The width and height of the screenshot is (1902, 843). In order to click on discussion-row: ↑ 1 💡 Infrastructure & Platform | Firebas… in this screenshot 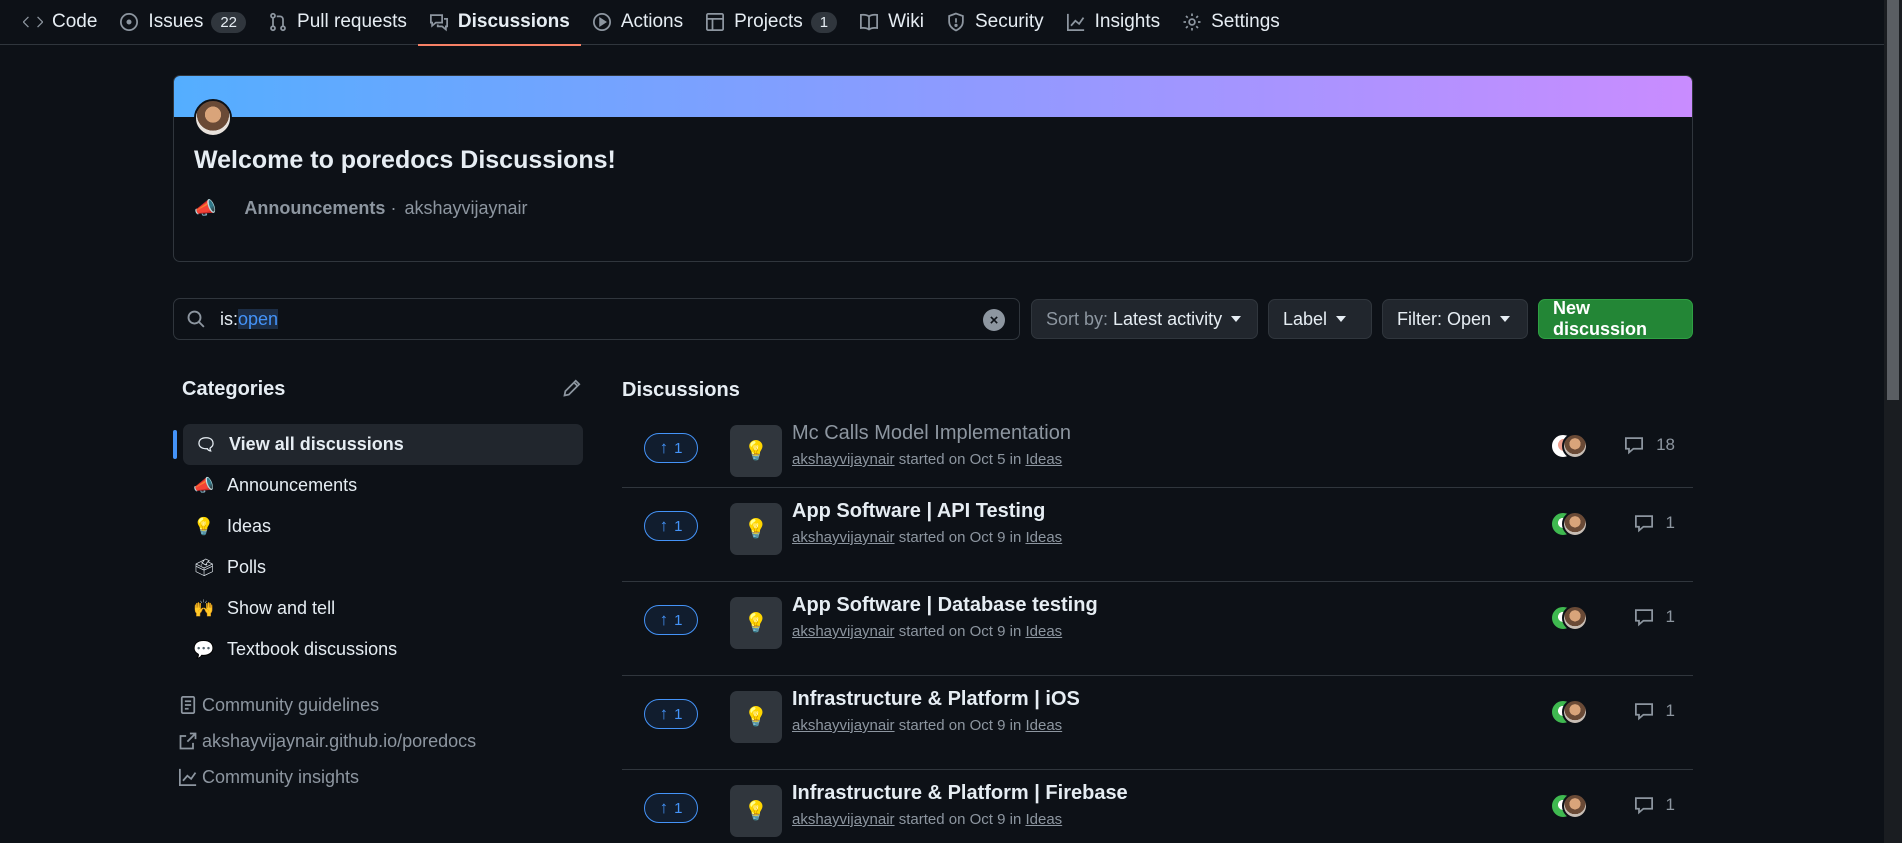, I will do `click(1157, 806)`.